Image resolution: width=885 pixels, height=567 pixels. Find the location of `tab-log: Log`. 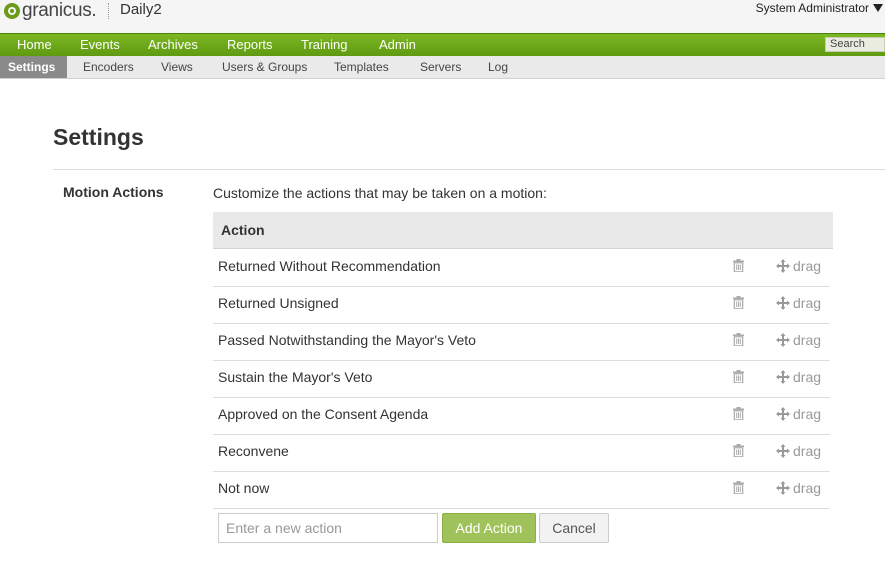

tab-log: Log is located at coordinates (498, 67).